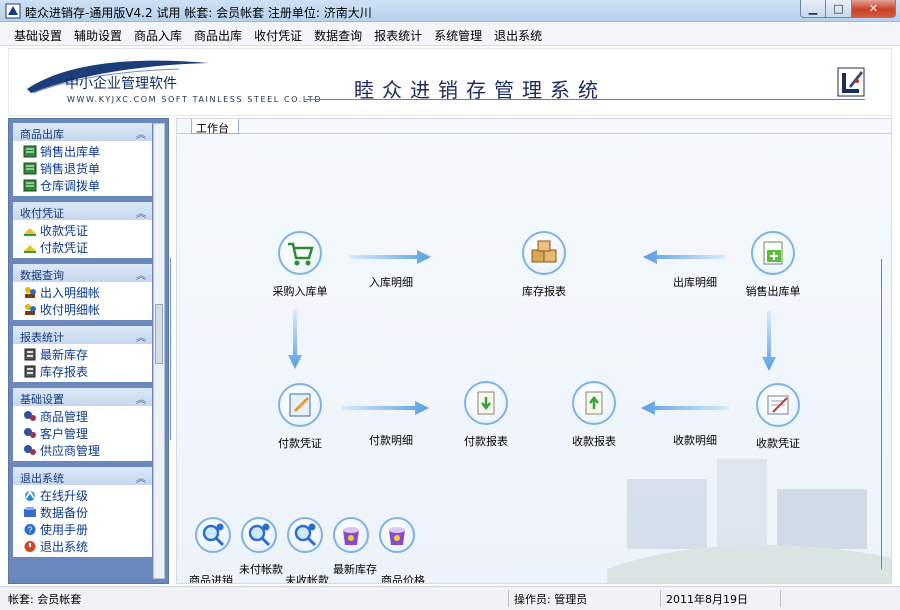  Describe the element at coordinates (773, 265) in the screenshot. I see `node-sales-out: 销售出库单` at that location.